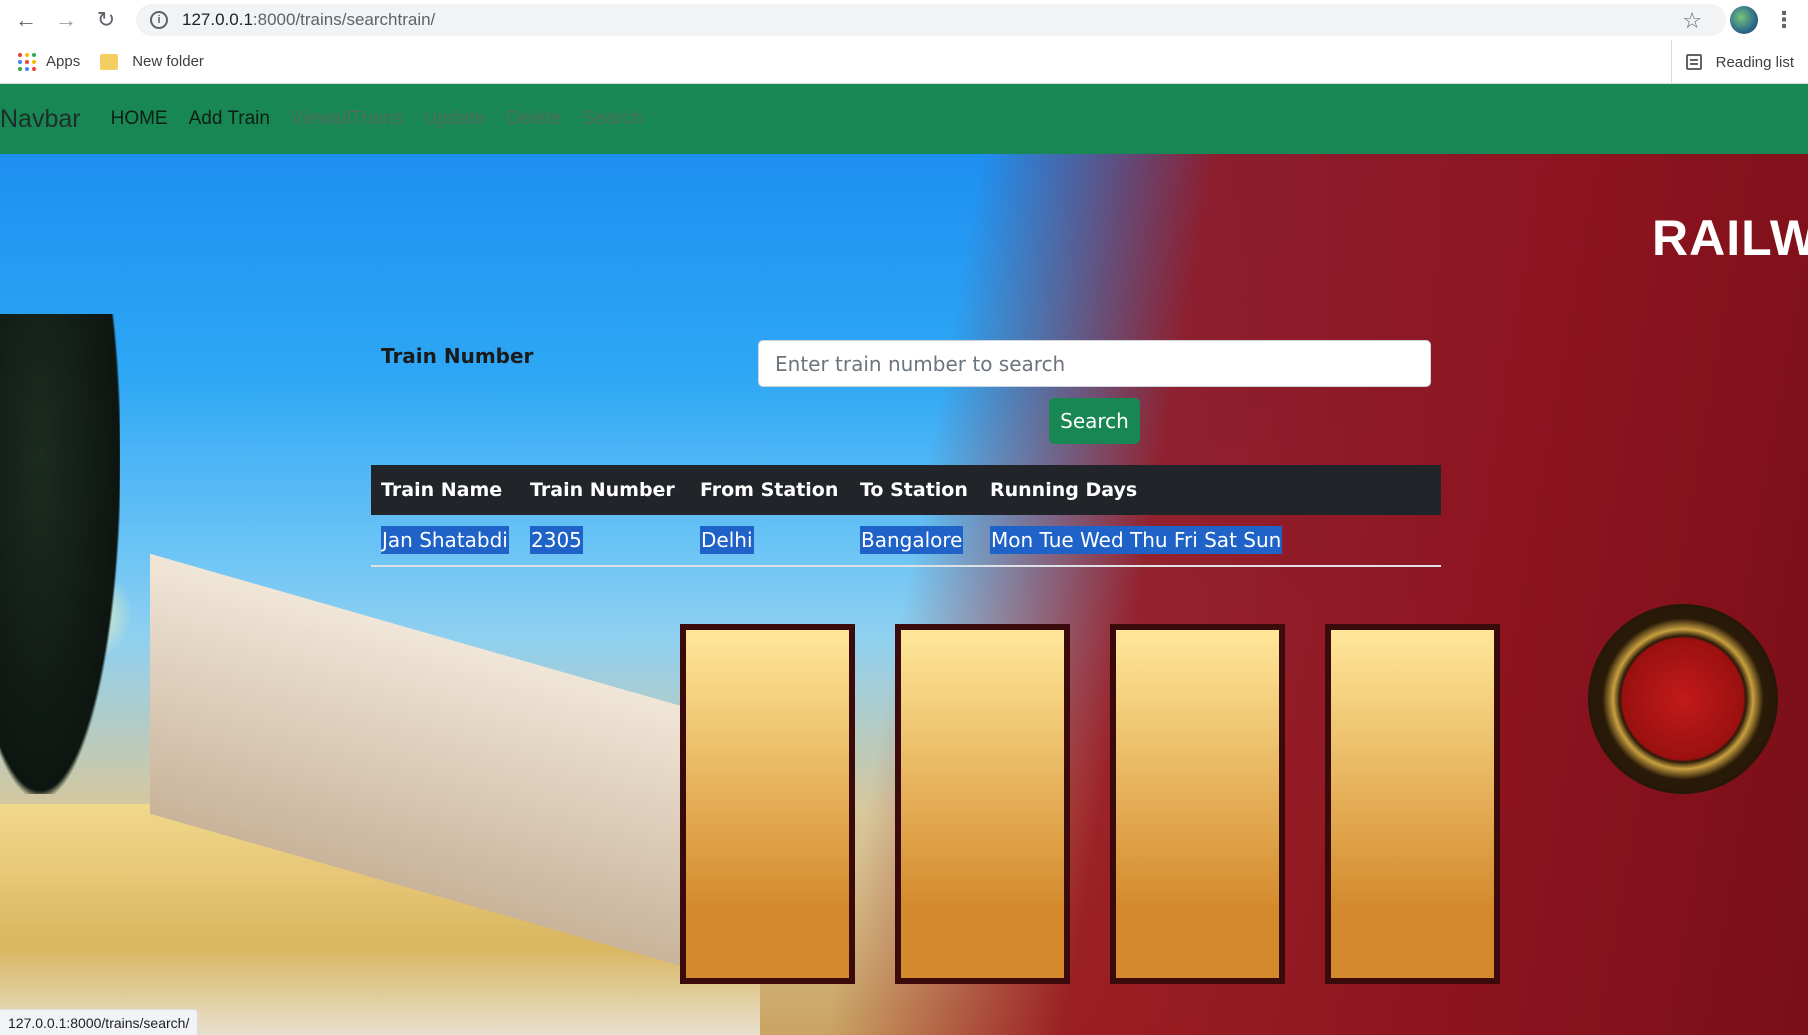  What do you see at coordinates (605, 541) in the screenshot?
I see `cell-train-number: 2305` at bounding box center [605, 541].